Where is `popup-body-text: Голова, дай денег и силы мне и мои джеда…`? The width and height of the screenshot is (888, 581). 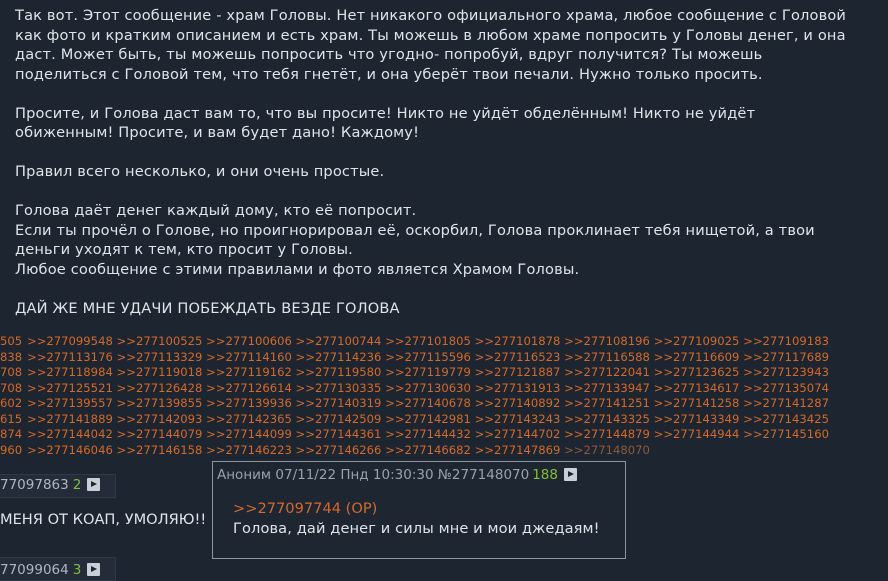 popup-body-text: Голова, дай денег и силы мне и мои джеда… is located at coordinates (416, 528).